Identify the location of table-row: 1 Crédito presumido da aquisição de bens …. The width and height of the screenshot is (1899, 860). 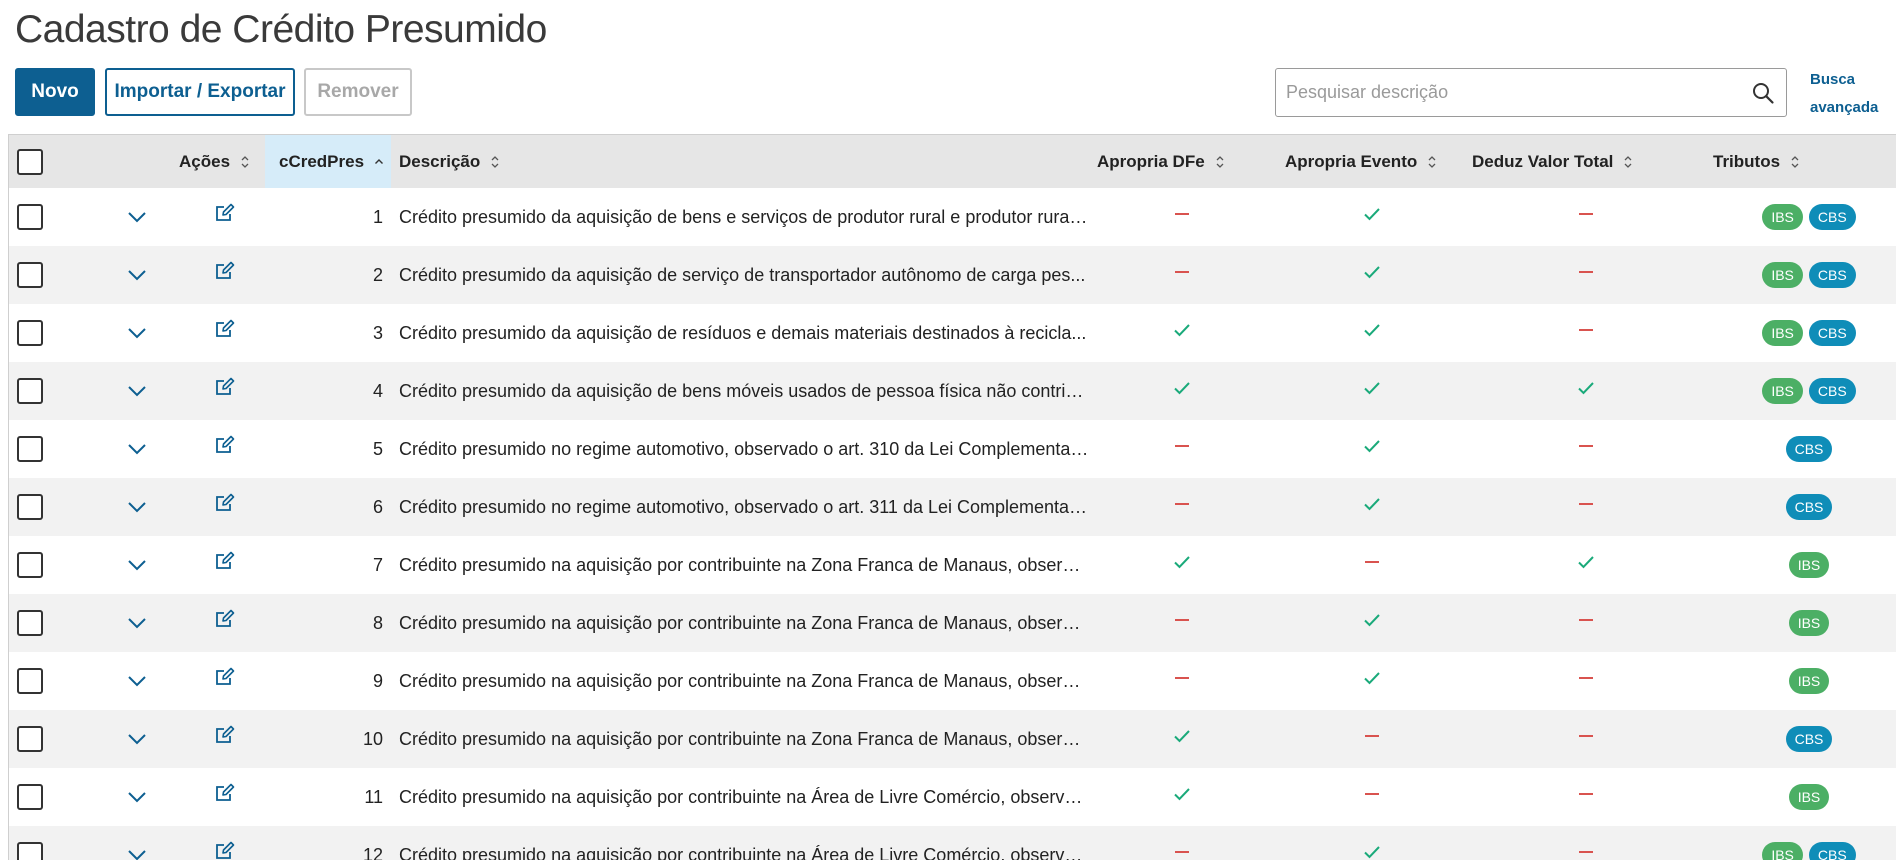
(952, 217).